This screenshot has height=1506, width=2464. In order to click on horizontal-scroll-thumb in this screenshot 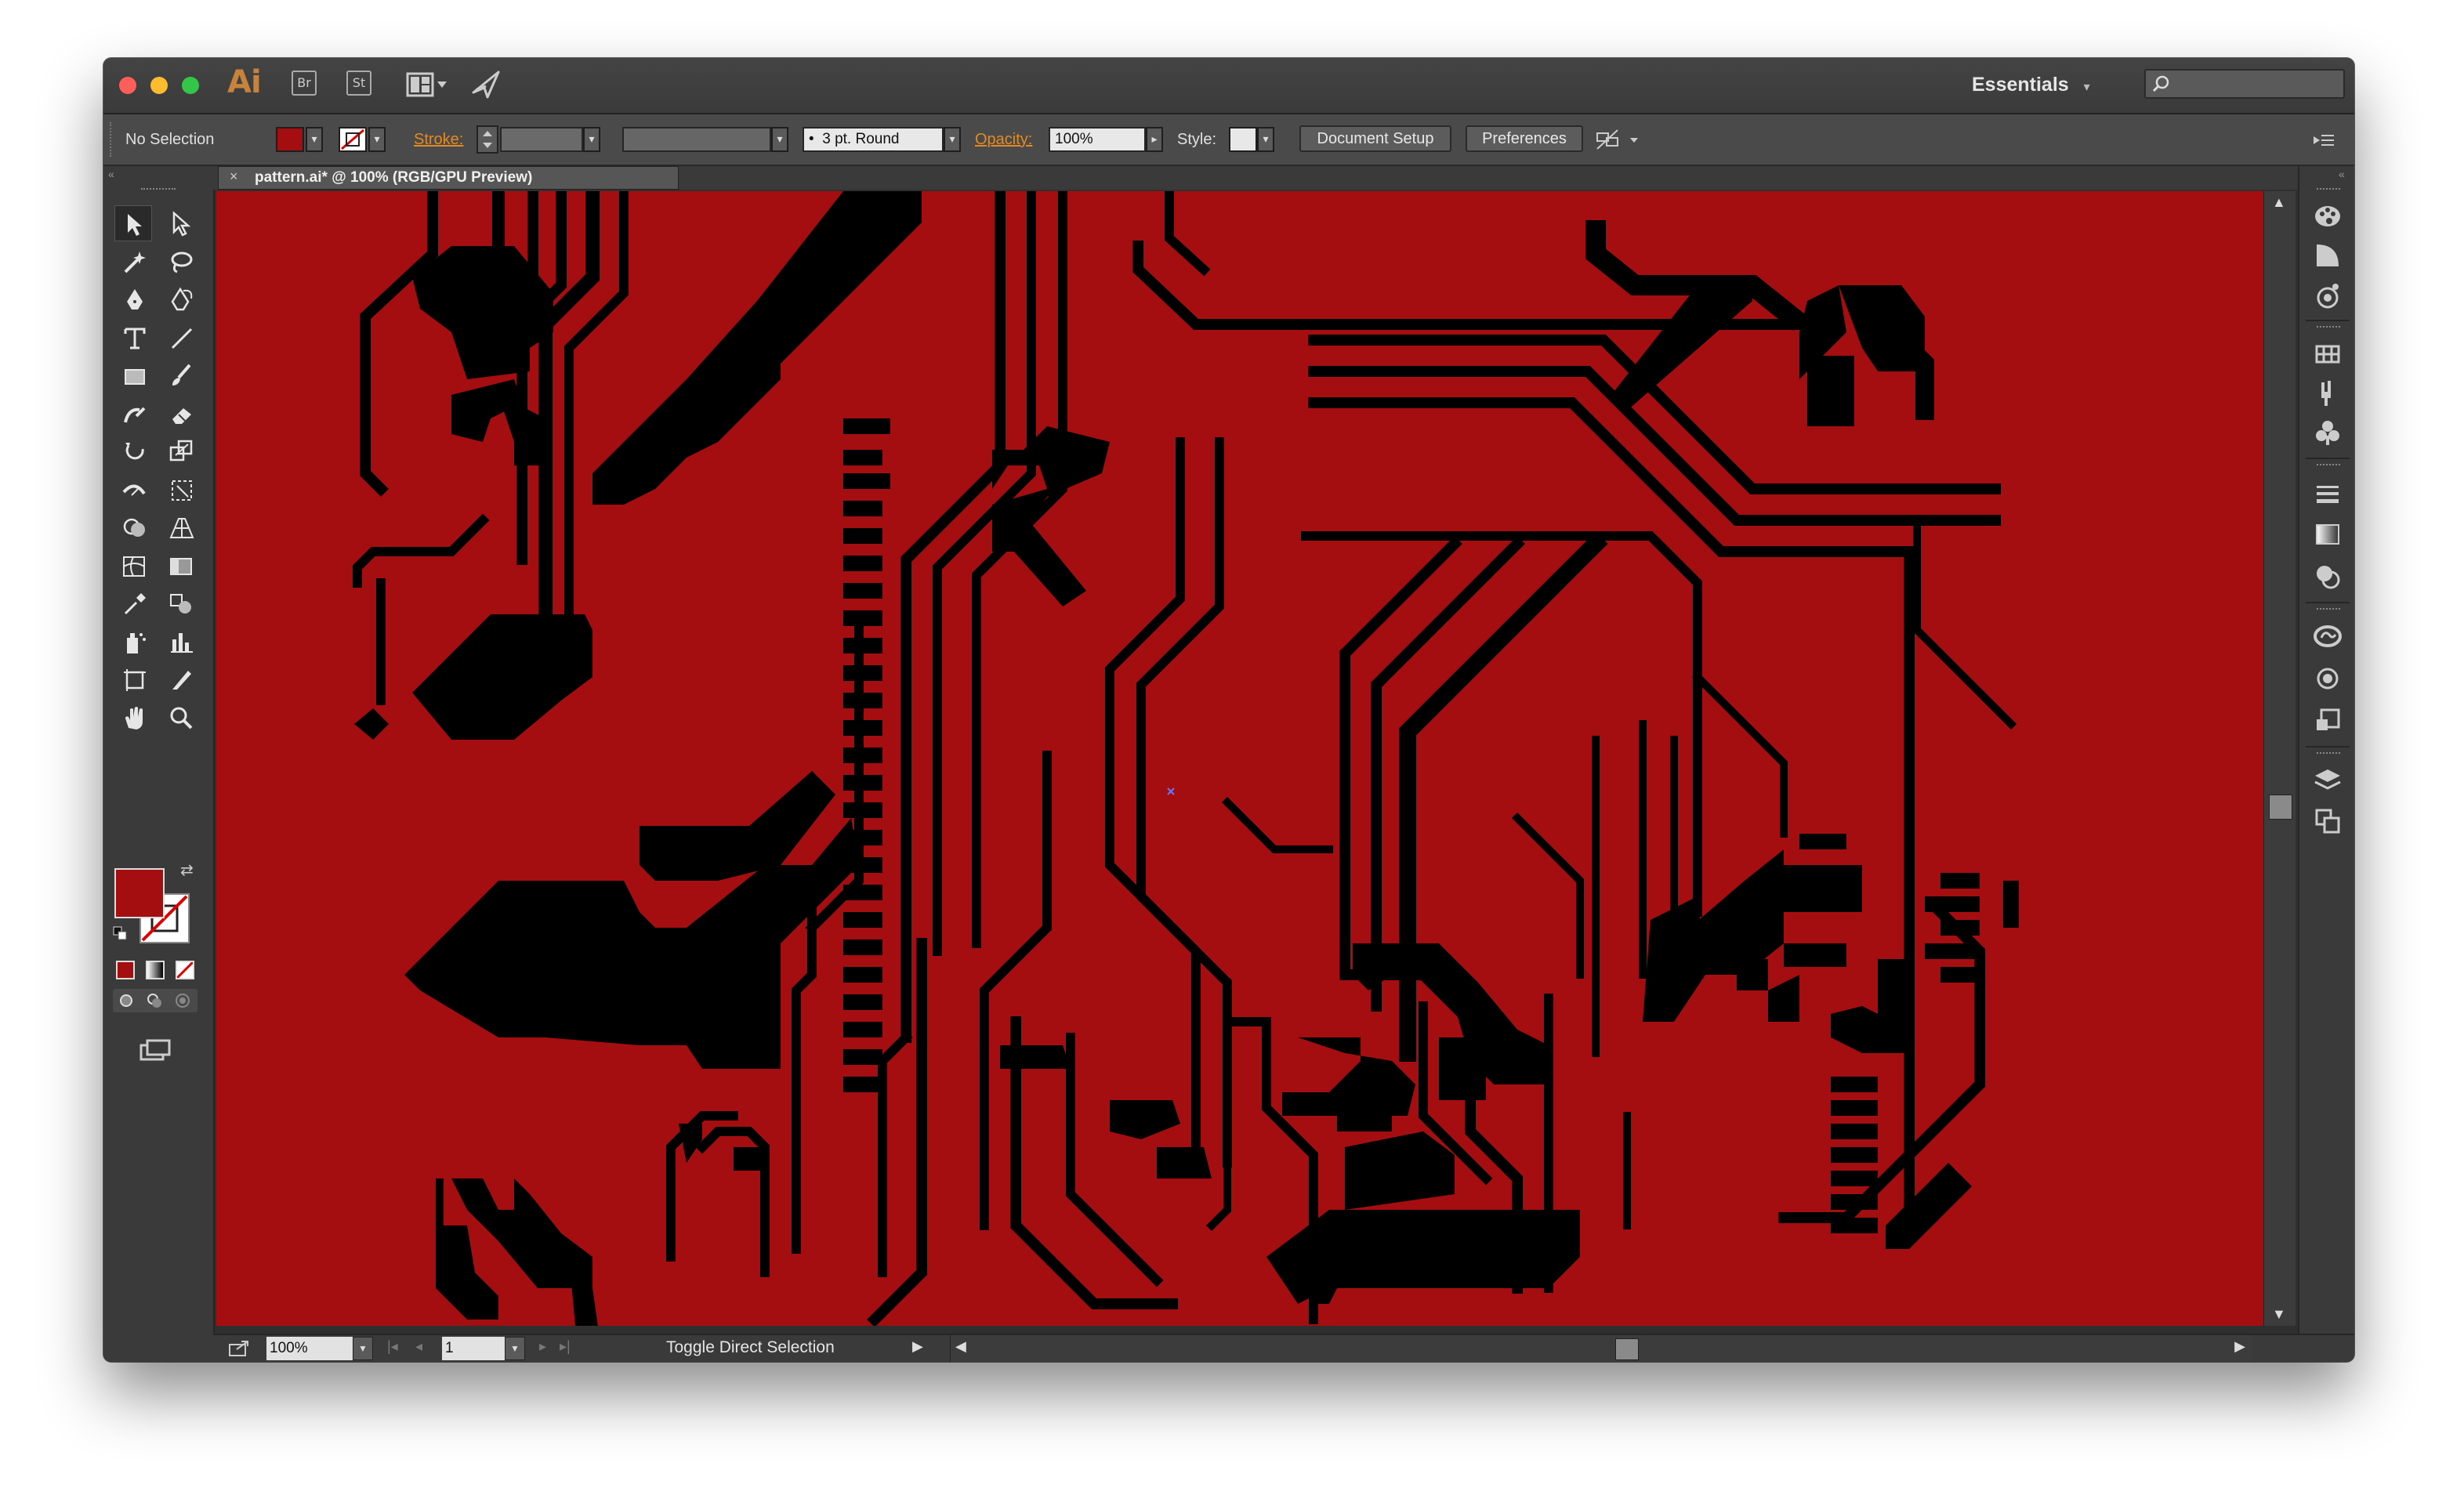, I will do `click(1627, 1349)`.